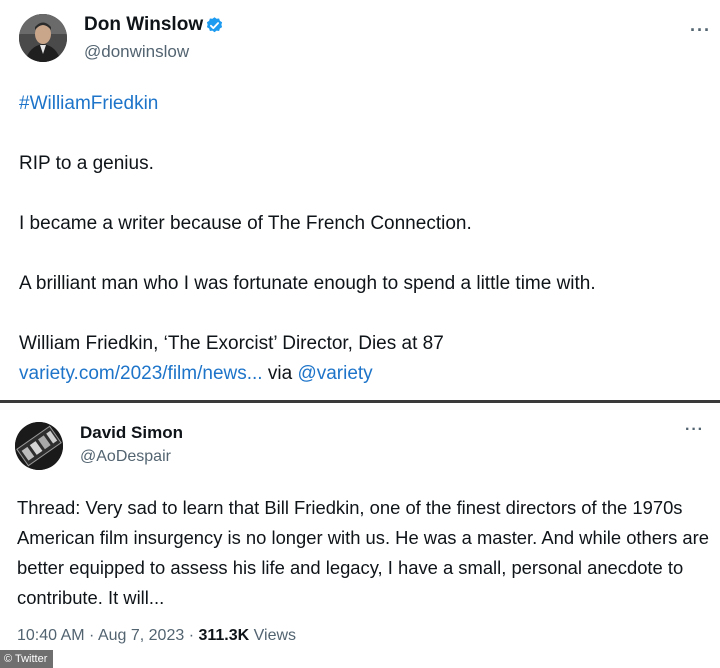 The width and height of the screenshot is (720, 668). I want to click on avatar-portrait-icon, so click(43, 38).